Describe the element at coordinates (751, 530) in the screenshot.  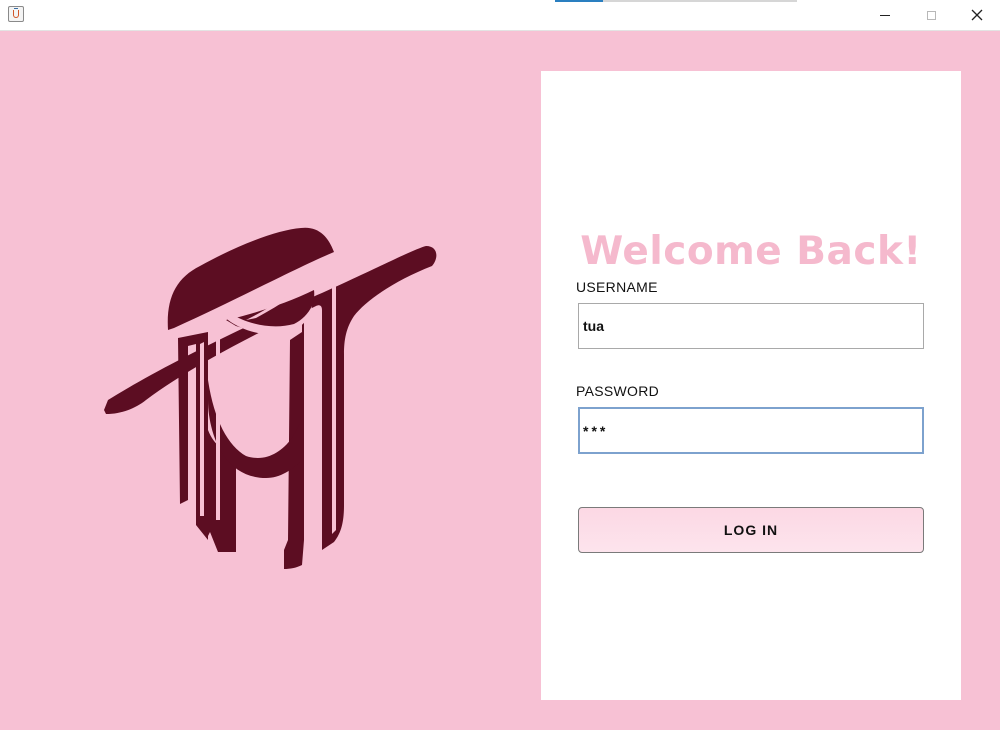
I see `login-button: LOG IN` at that location.